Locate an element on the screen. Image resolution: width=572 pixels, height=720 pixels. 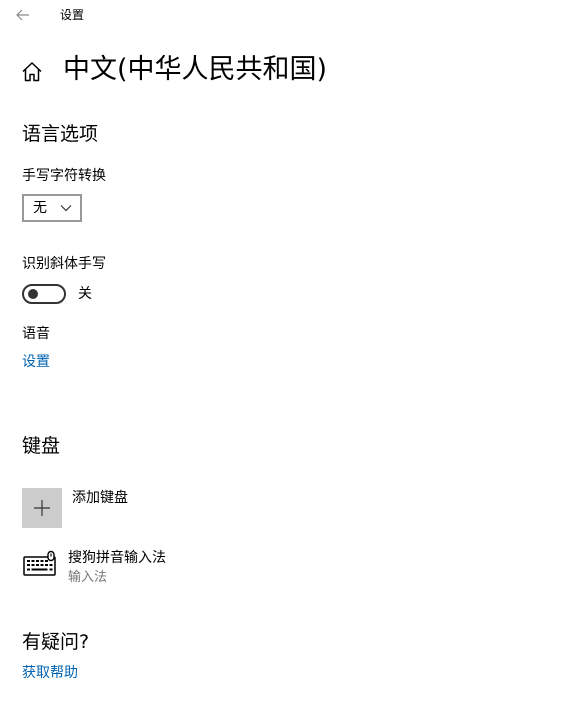
help-heading: 有疑问? is located at coordinates (56, 642).